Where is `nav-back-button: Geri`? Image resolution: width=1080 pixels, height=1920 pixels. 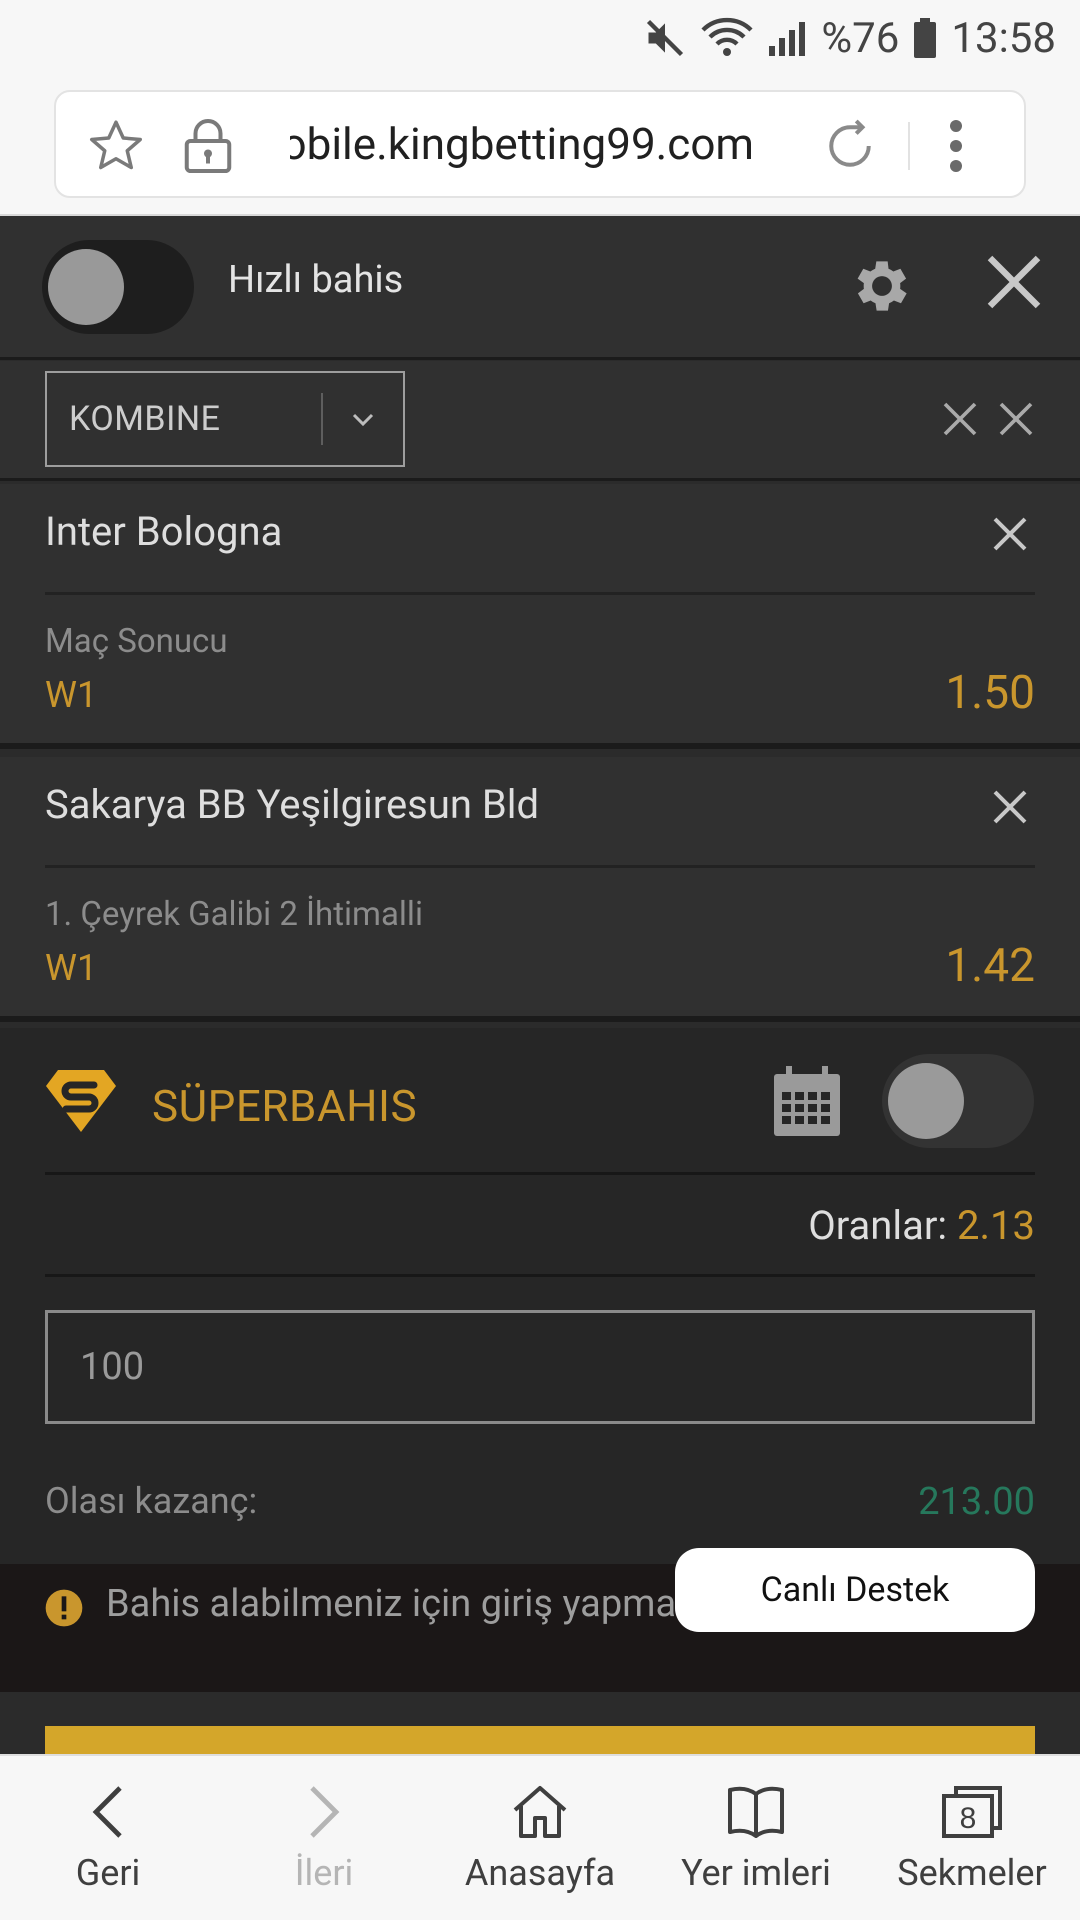 nav-back-button: Geri is located at coordinates (108, 1838).